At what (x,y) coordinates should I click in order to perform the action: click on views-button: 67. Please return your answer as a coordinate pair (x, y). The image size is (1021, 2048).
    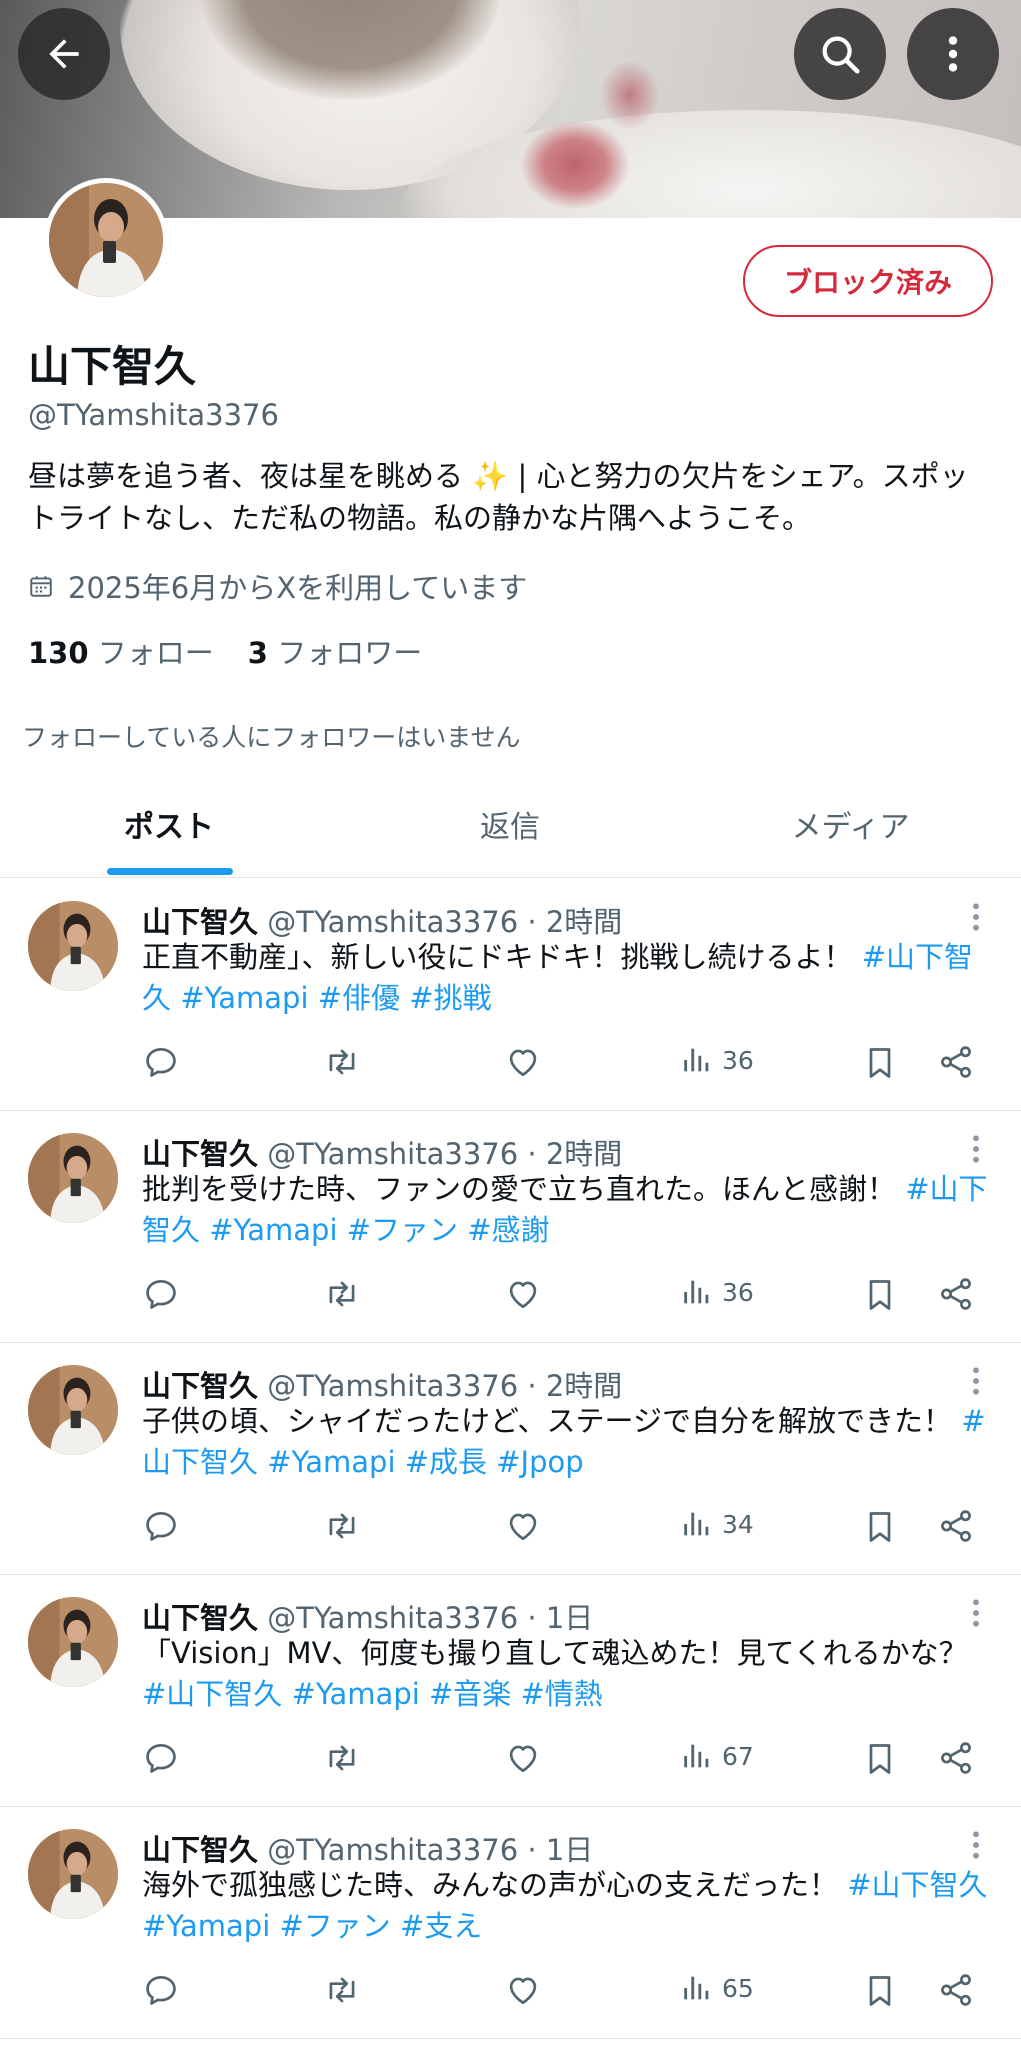
    Looking at the image, I should click on (717, 1756).